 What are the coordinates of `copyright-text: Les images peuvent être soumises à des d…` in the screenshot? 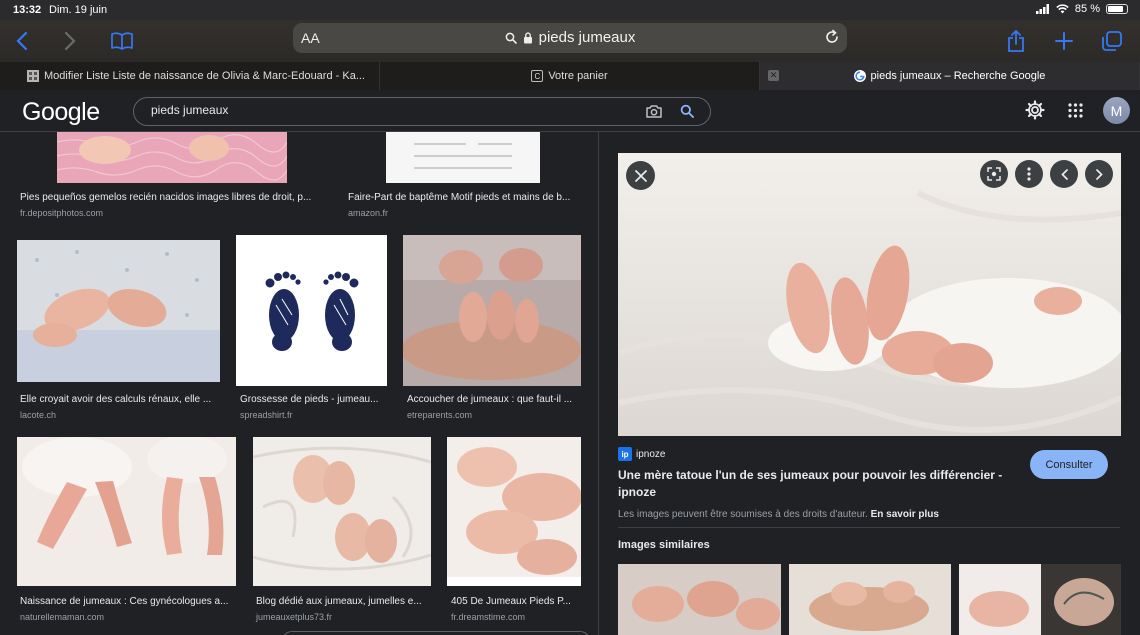 It's located at (743, 514).